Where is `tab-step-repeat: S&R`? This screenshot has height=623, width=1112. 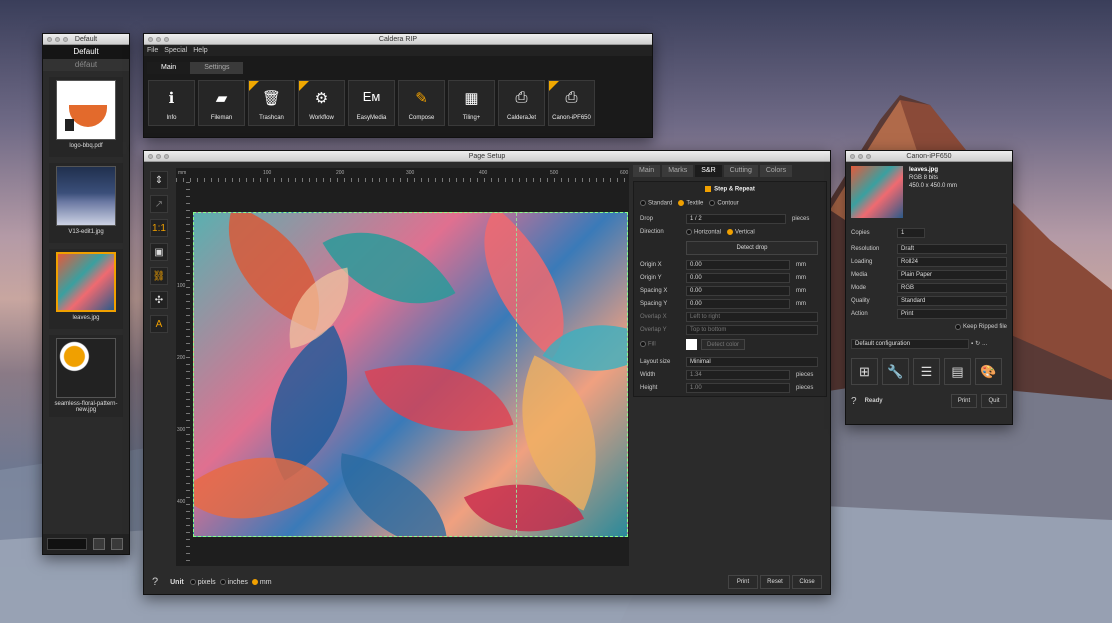 tab-step-repeat: S&R is located at coordinates (708, 171).